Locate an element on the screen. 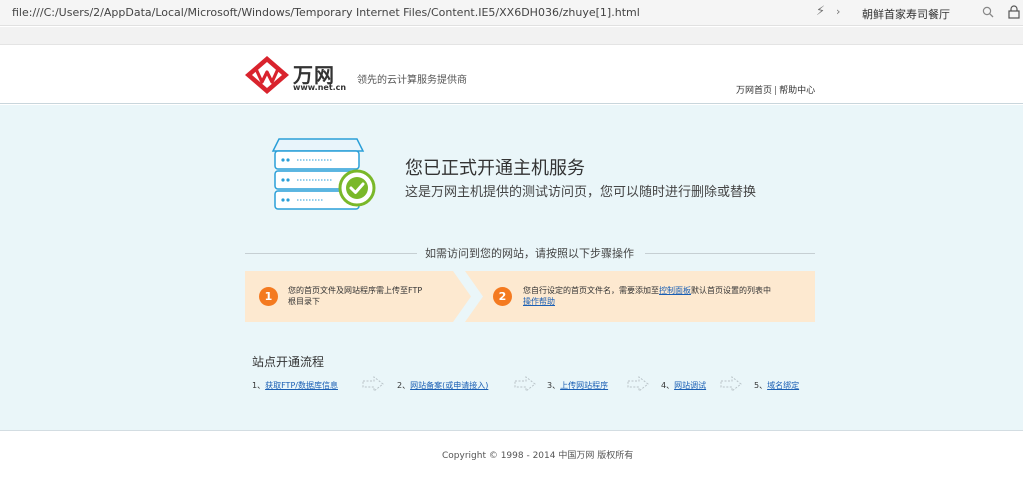 The image size is (1023, 500). flow-step-num: 1、 is located at coordinates (259, 385).